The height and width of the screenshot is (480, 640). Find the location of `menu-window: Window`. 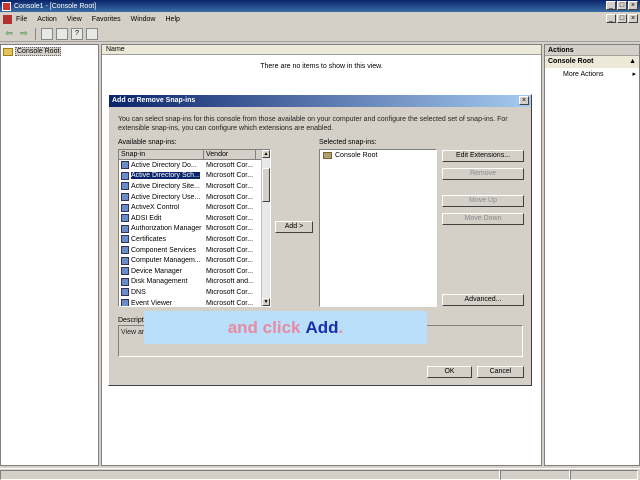

menu-window: Window is located at coordinates (143, 19).